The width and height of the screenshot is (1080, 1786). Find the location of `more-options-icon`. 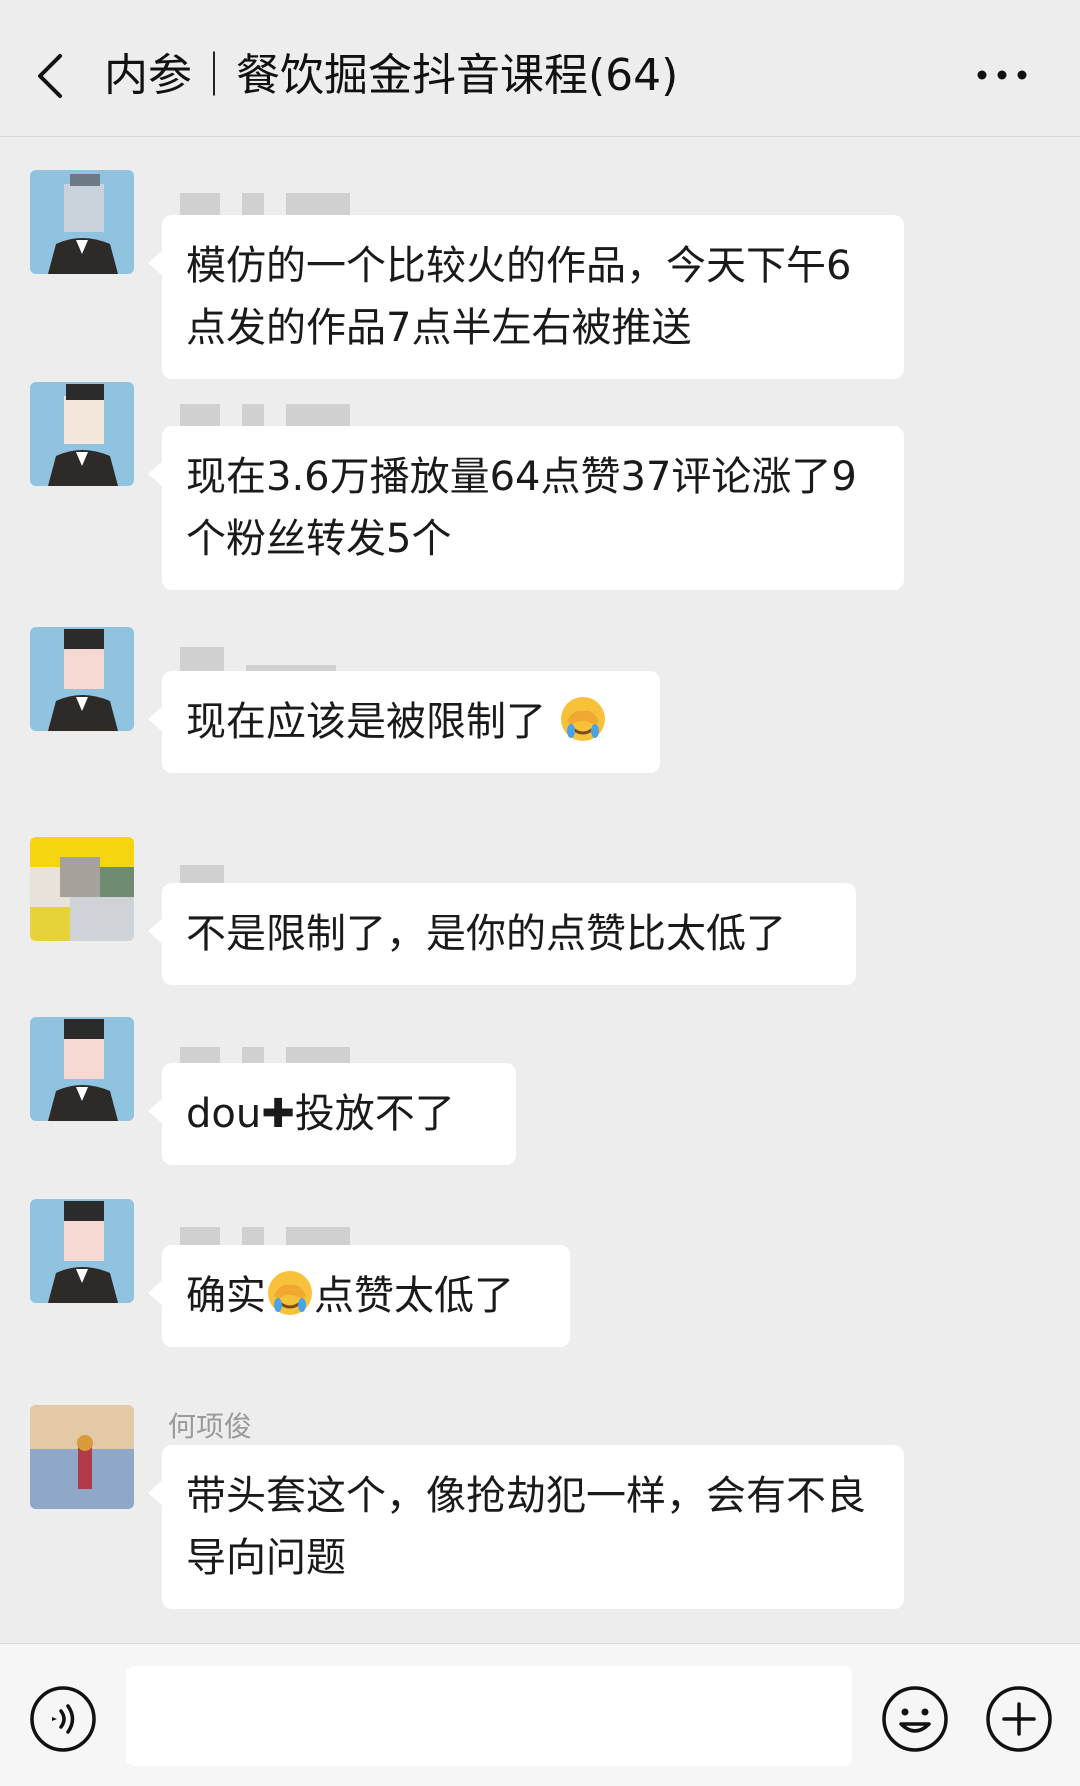

more-options-icon is located at coordinates (1002, 75).